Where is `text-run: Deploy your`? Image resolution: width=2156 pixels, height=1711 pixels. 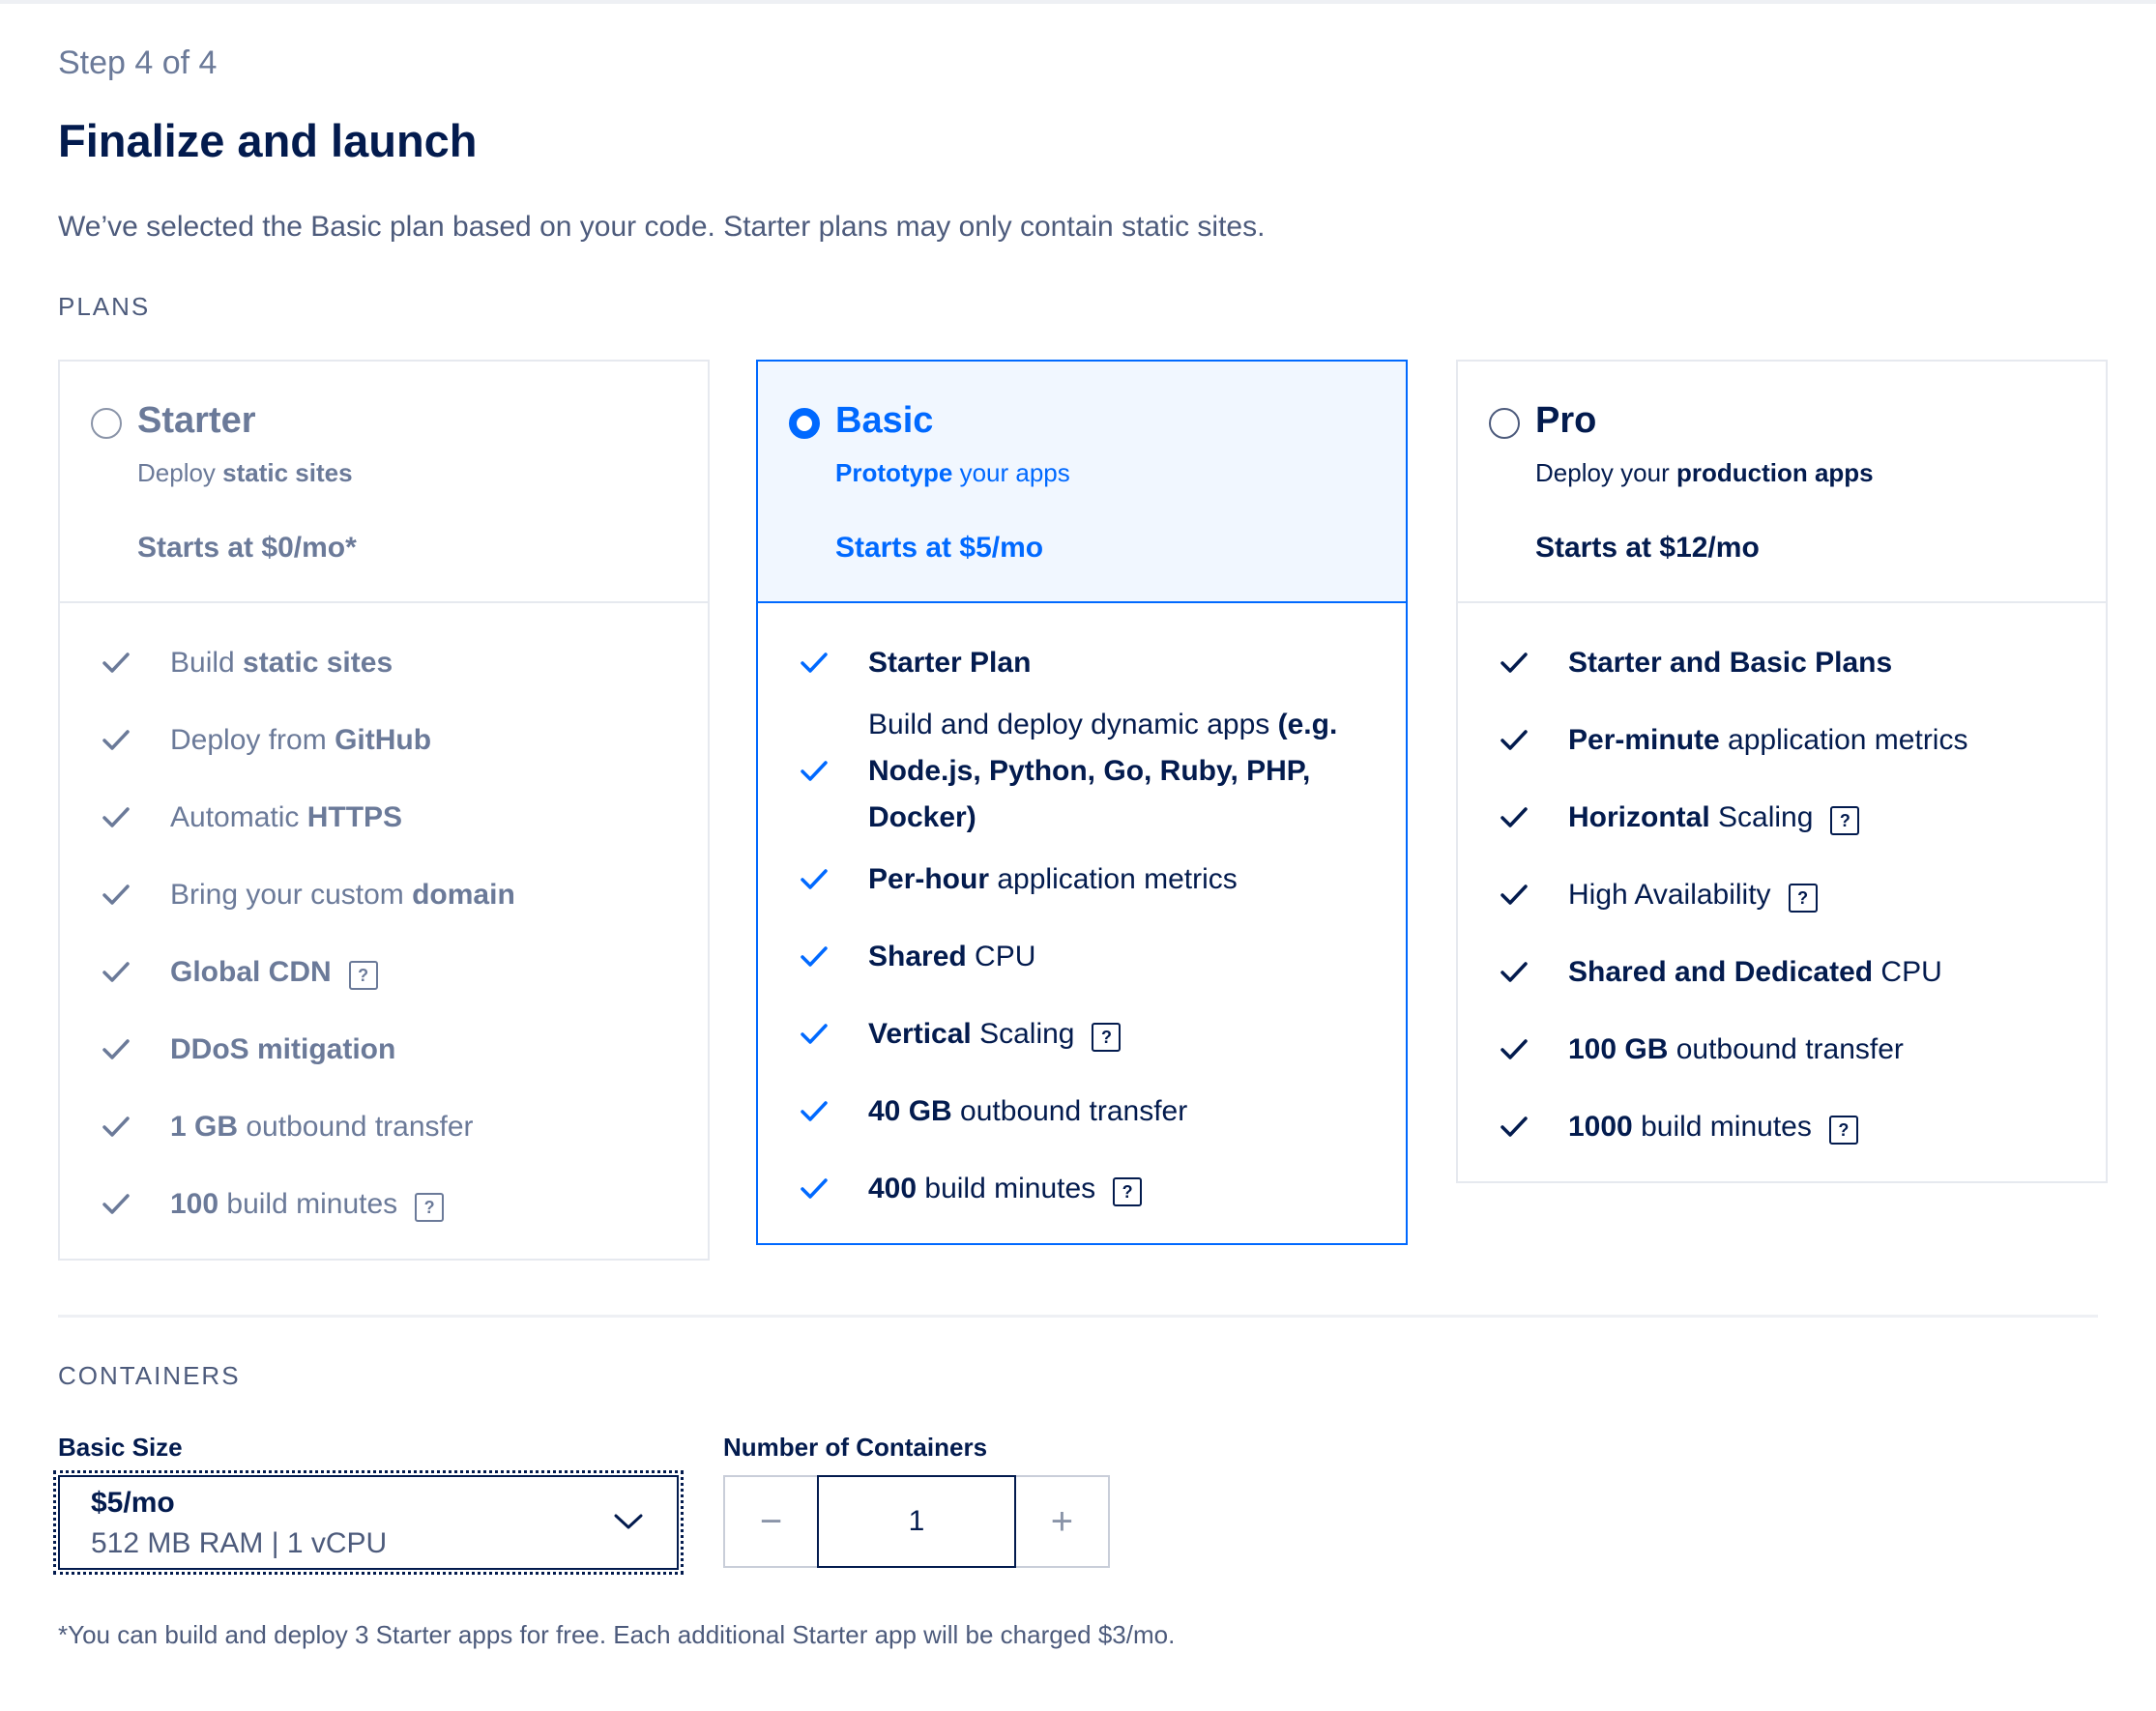 text-run: Deploy your is located at coordinates (1605, 472).